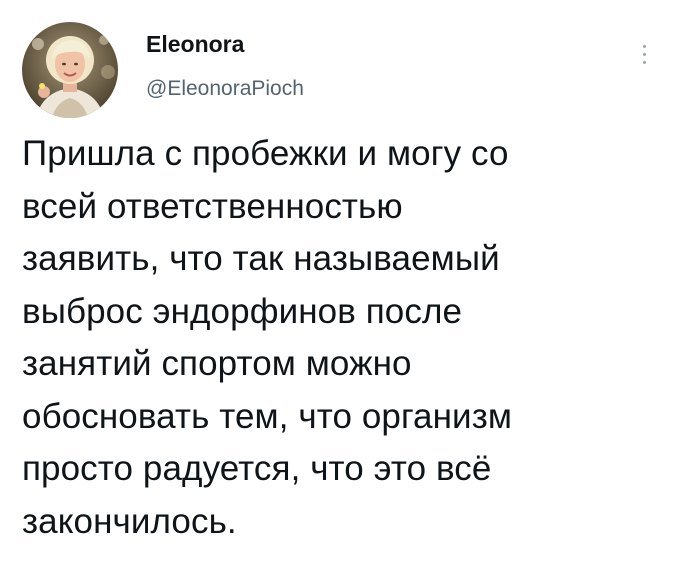 This screenshot has width=680, height=580. I want to click on avatar, so click(70, 70).